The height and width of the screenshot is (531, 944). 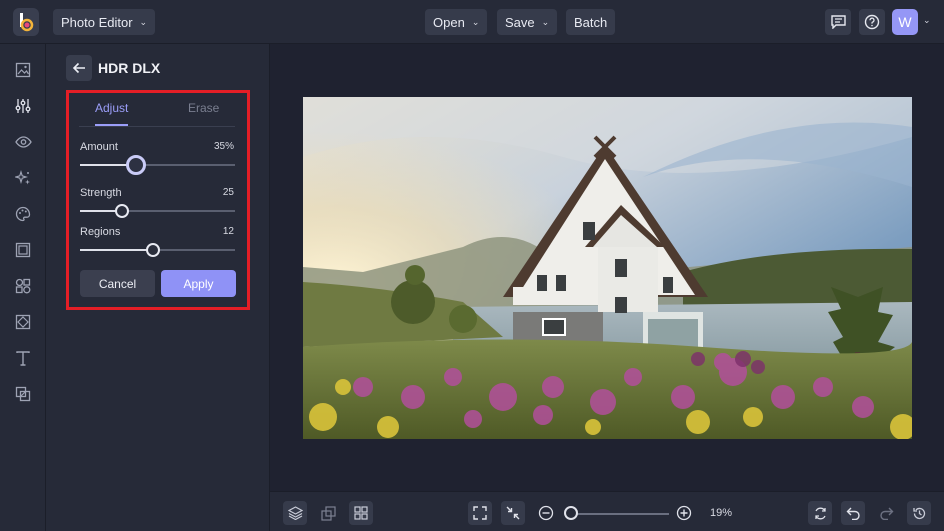 I want to click on frame-icon, so click(x=23, y=250).